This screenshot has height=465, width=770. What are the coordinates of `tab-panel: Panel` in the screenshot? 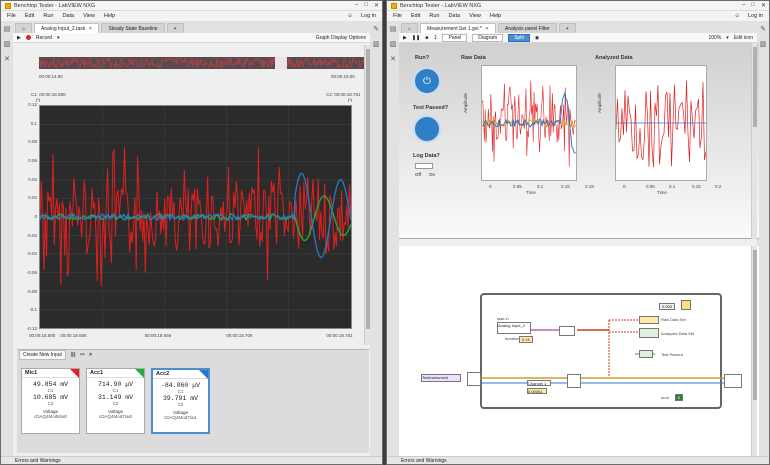 It's located at (455, 37).